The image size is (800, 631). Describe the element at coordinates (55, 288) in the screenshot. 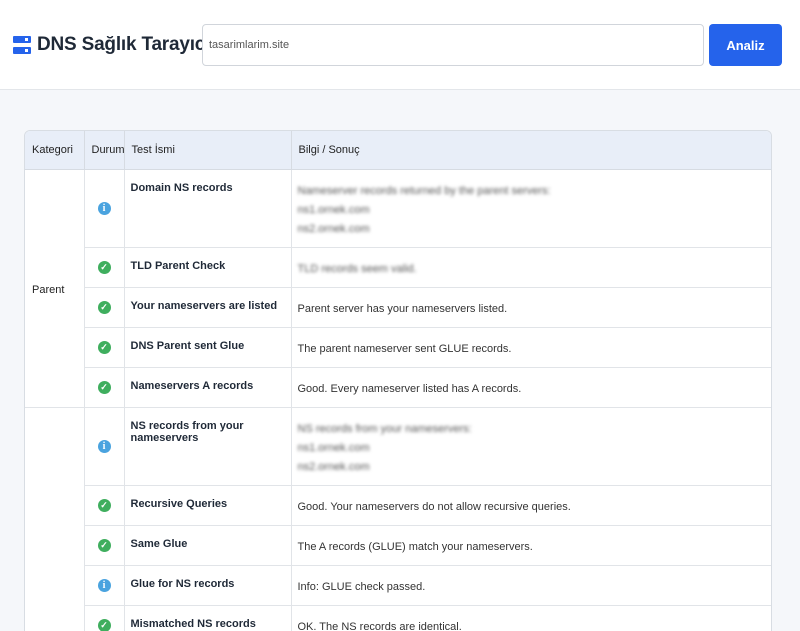

I see `category-cell: Parent` at that location.